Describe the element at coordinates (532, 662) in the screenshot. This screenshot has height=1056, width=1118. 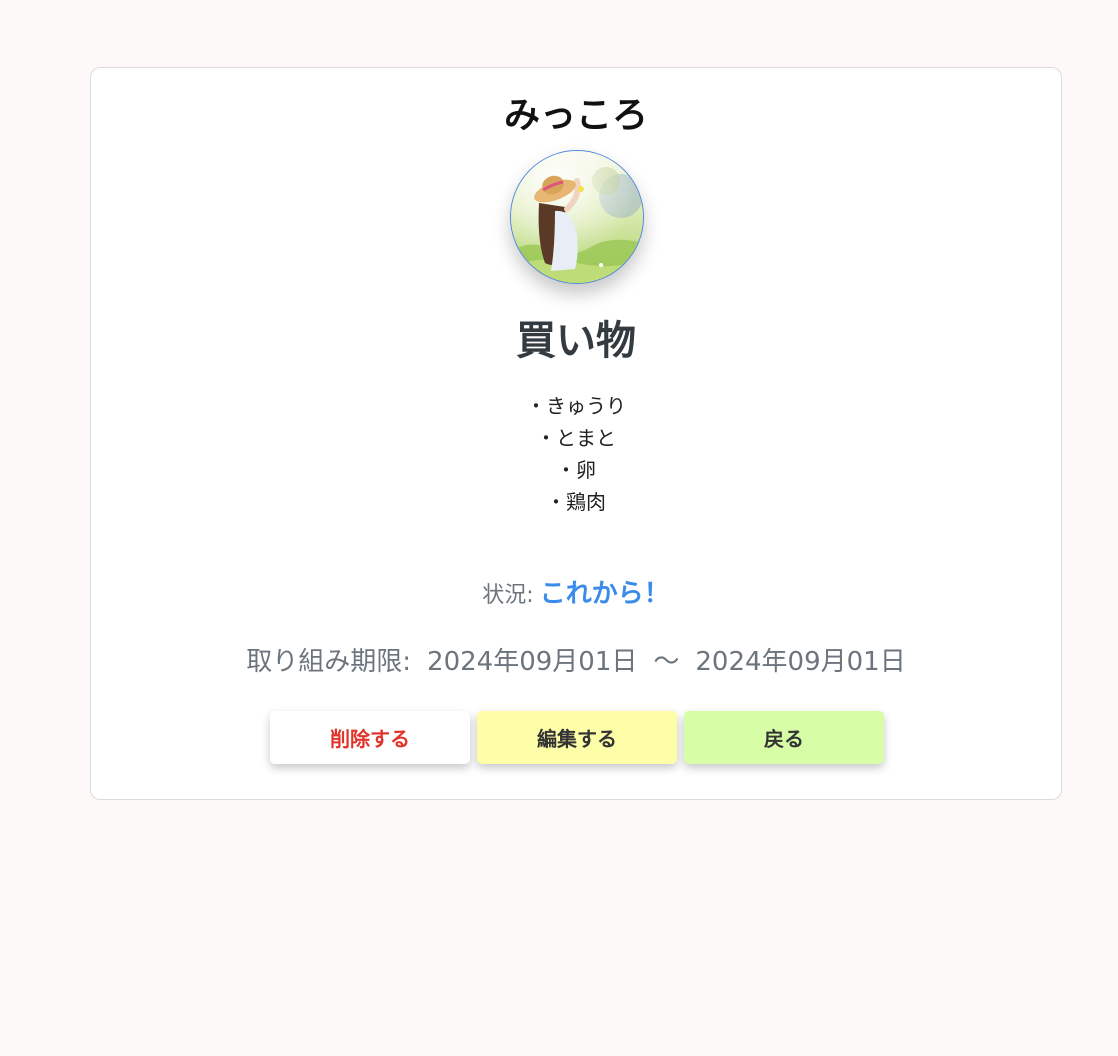
I see `deadline-start: 2024年09月01日` at that location.